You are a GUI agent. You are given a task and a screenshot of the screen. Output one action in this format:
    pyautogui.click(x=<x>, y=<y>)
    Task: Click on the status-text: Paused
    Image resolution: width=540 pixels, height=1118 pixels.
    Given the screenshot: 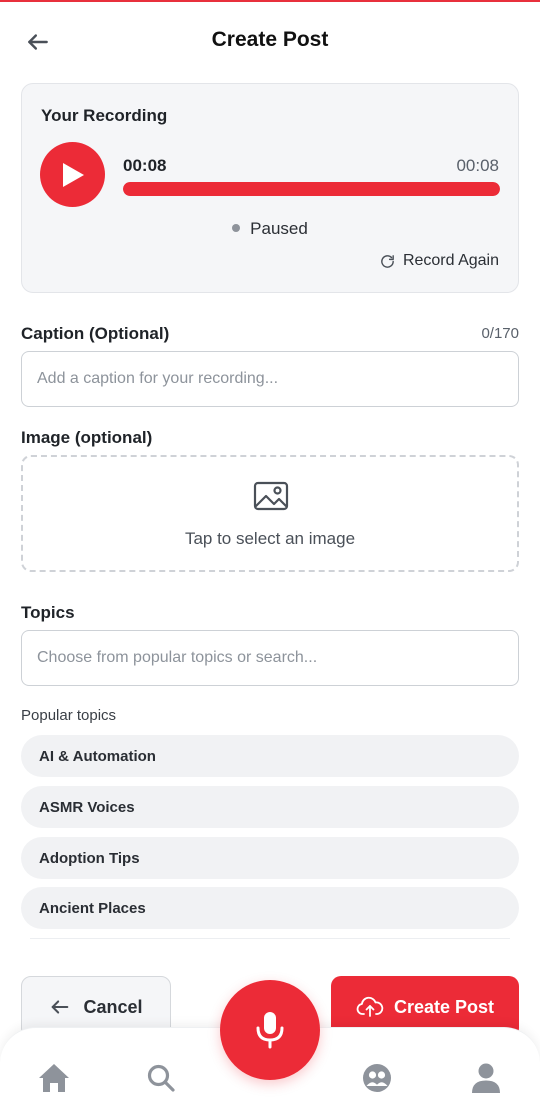 What is the action you would take?
    pyautogui.click(x=279, y=228)
    